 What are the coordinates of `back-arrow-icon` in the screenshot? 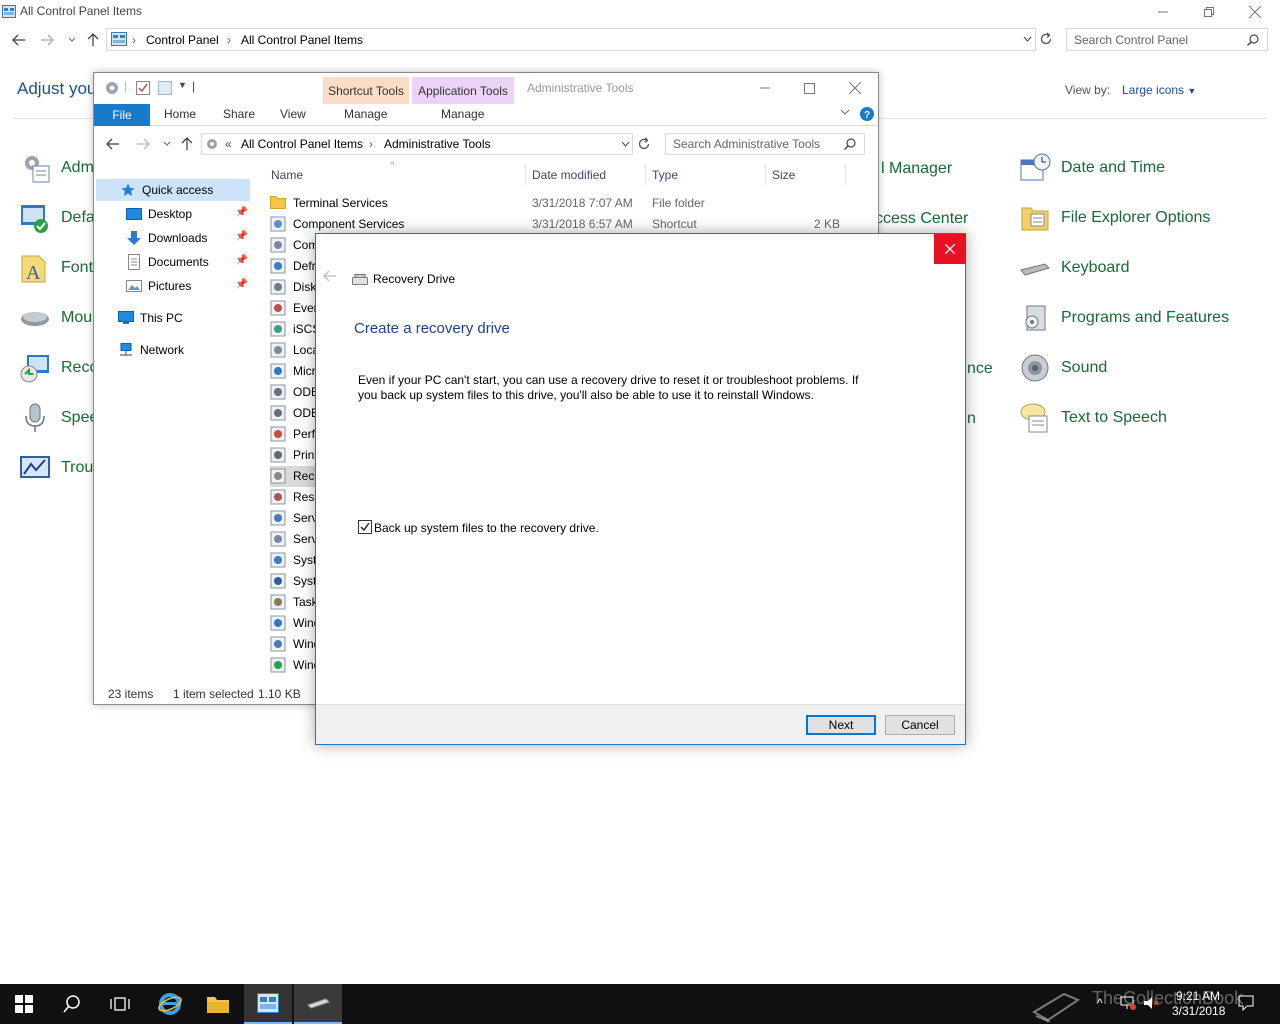 It's located at (19, 40).